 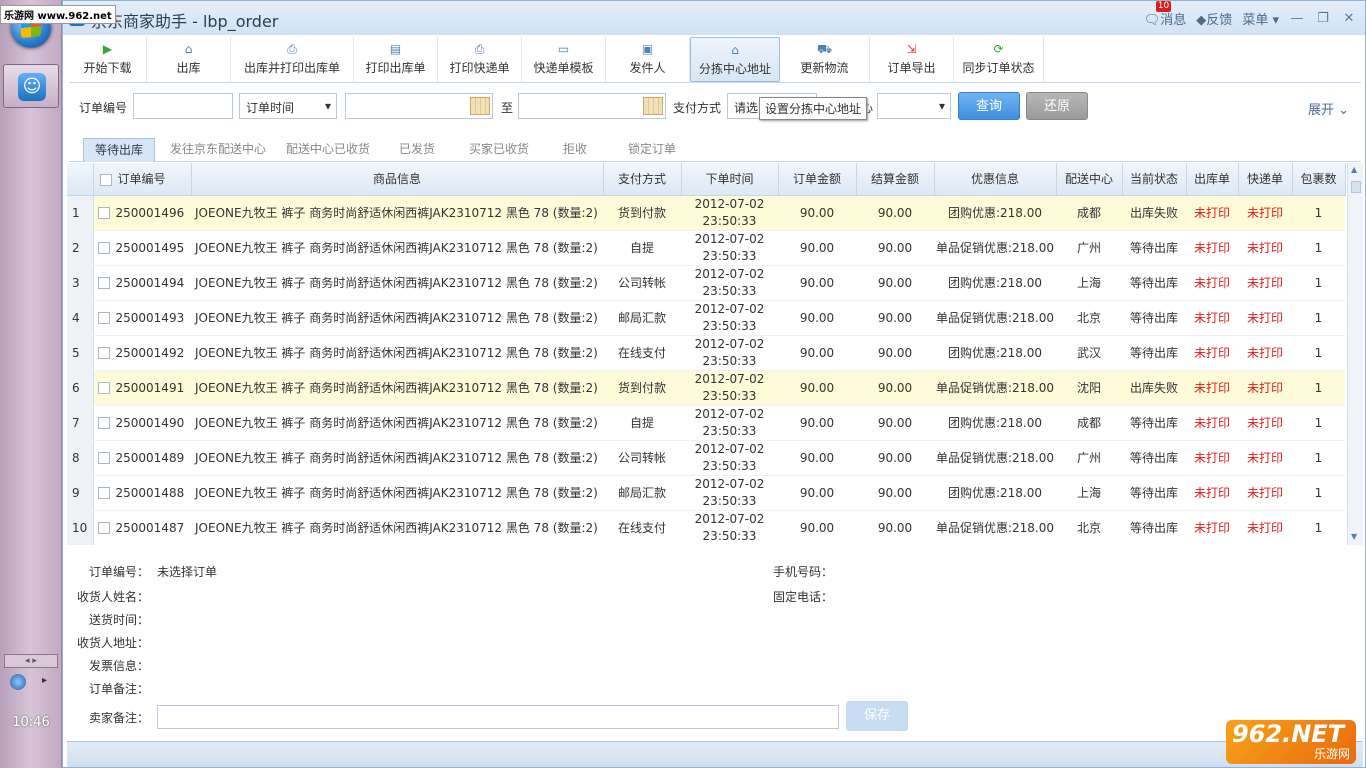 What do you see at coordinates (183, 106) in the screenshot?
I see `order-no-input` at bounding box center [183, 106].